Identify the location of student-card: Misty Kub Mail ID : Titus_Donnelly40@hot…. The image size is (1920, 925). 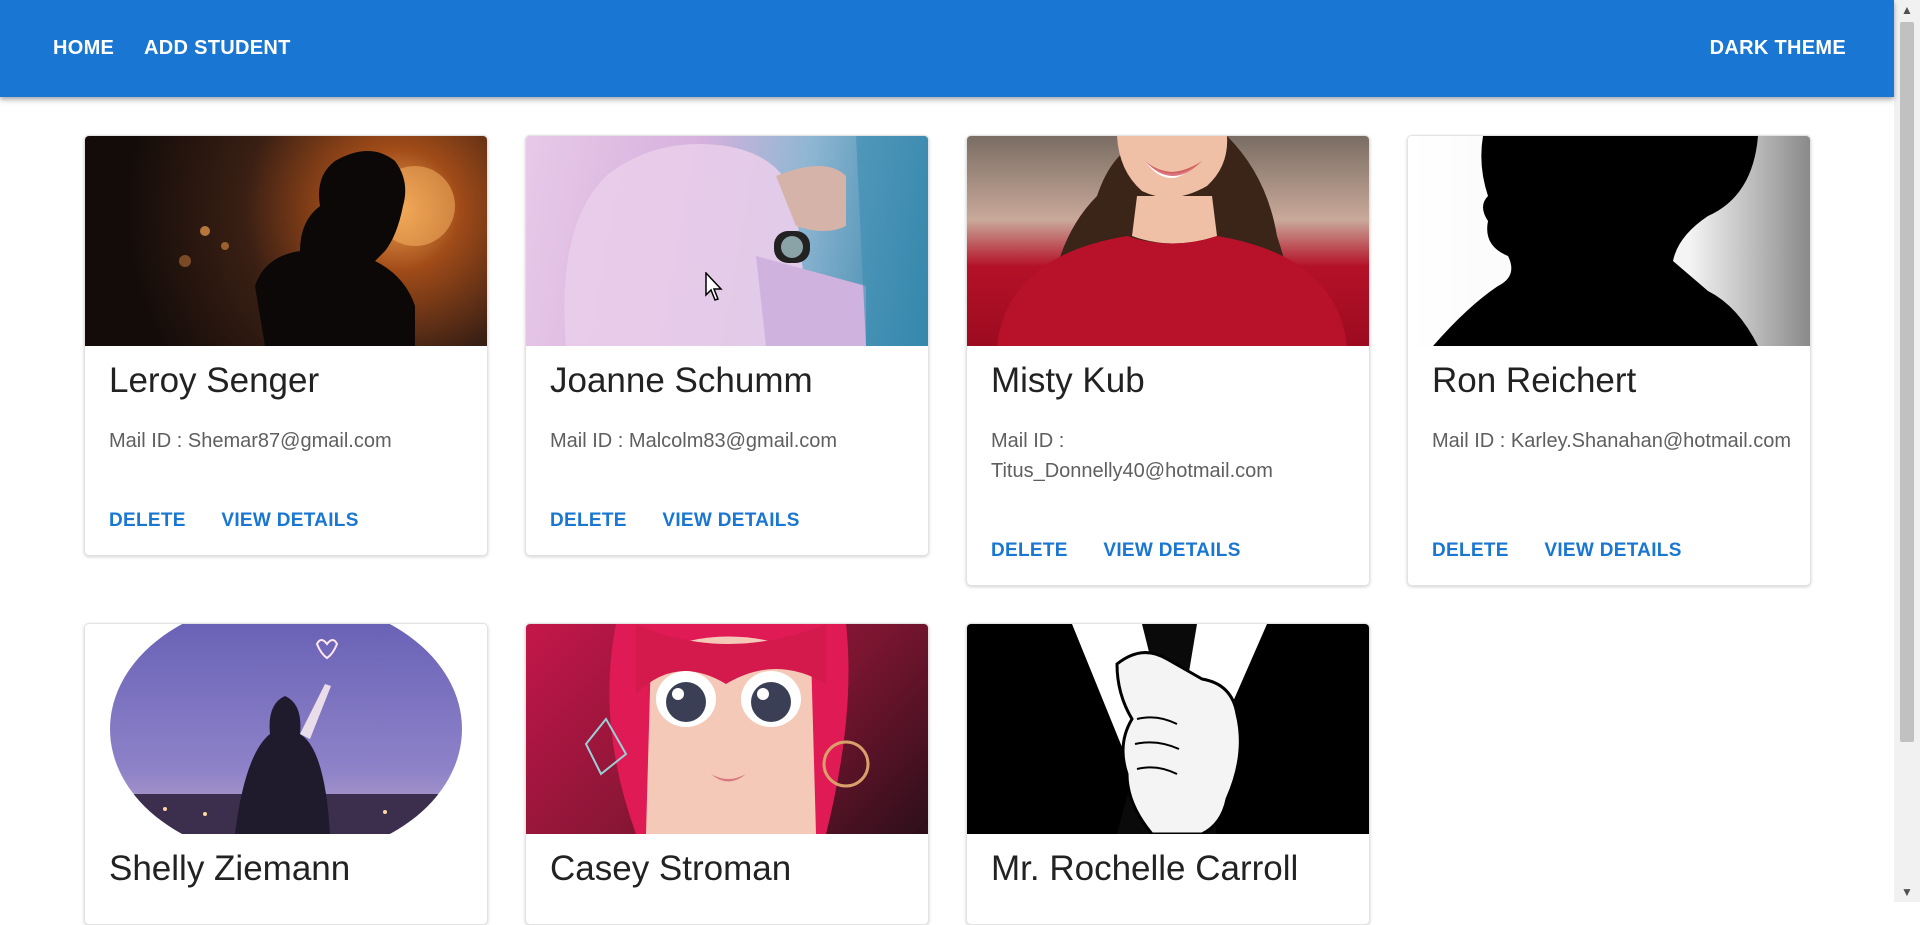
(1168, 360).